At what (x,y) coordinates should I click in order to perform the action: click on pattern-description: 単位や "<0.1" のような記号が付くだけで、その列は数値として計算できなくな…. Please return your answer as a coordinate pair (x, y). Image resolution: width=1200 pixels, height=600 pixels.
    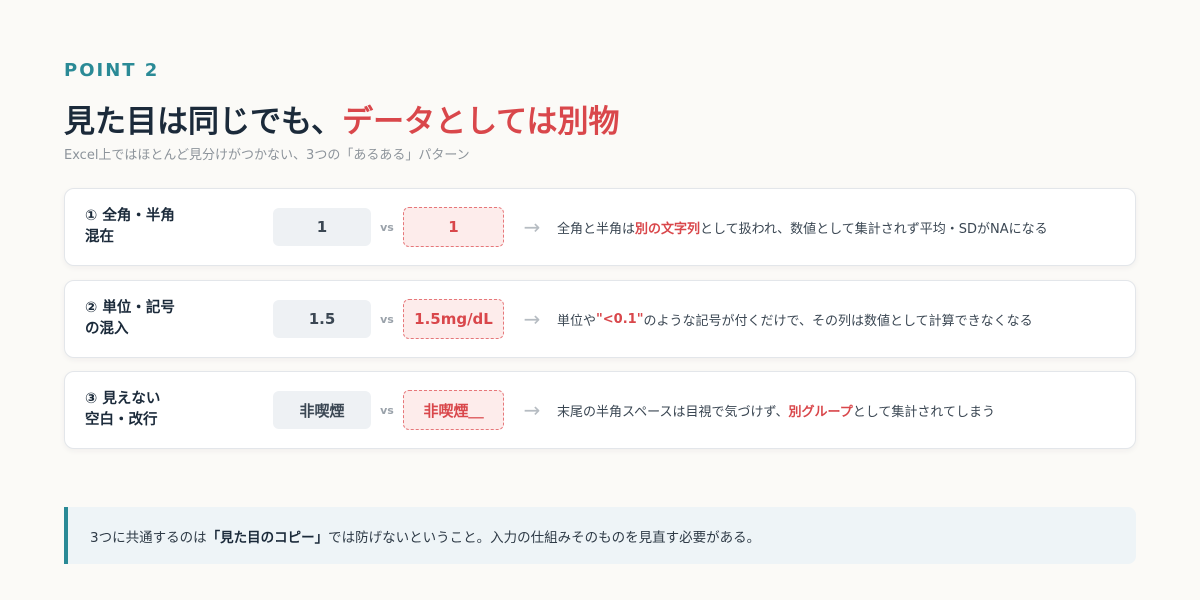
    Looking at the image, I should click on (838, 319).